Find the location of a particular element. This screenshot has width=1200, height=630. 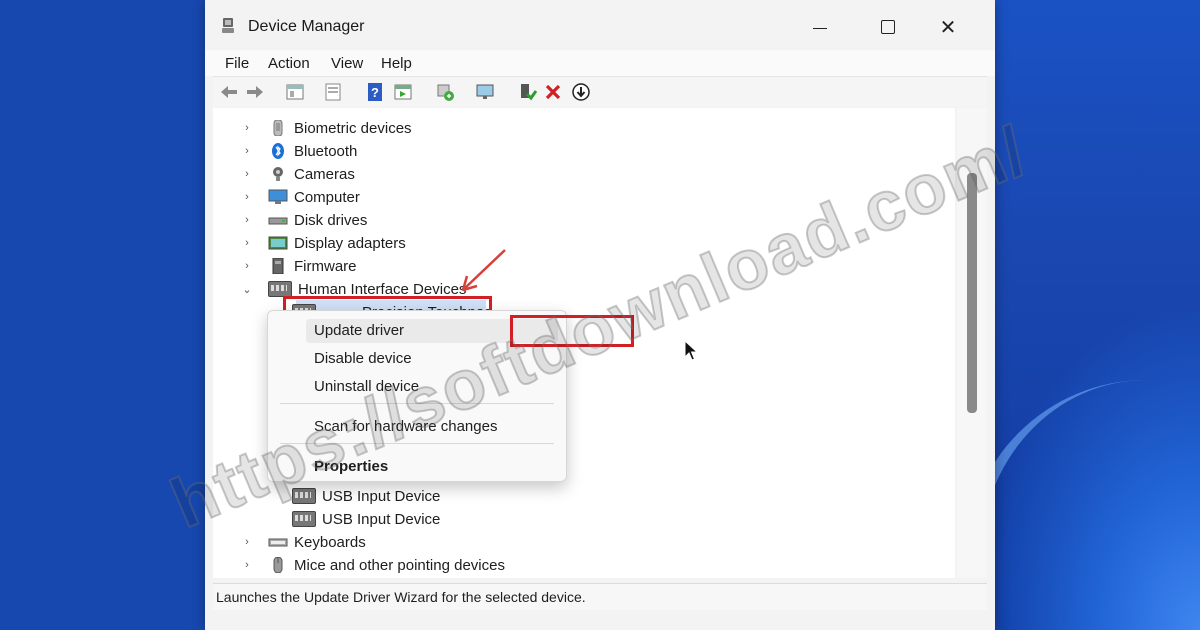

tree-item-hid-device: USB Input Device is located at coordinates (366, 519).